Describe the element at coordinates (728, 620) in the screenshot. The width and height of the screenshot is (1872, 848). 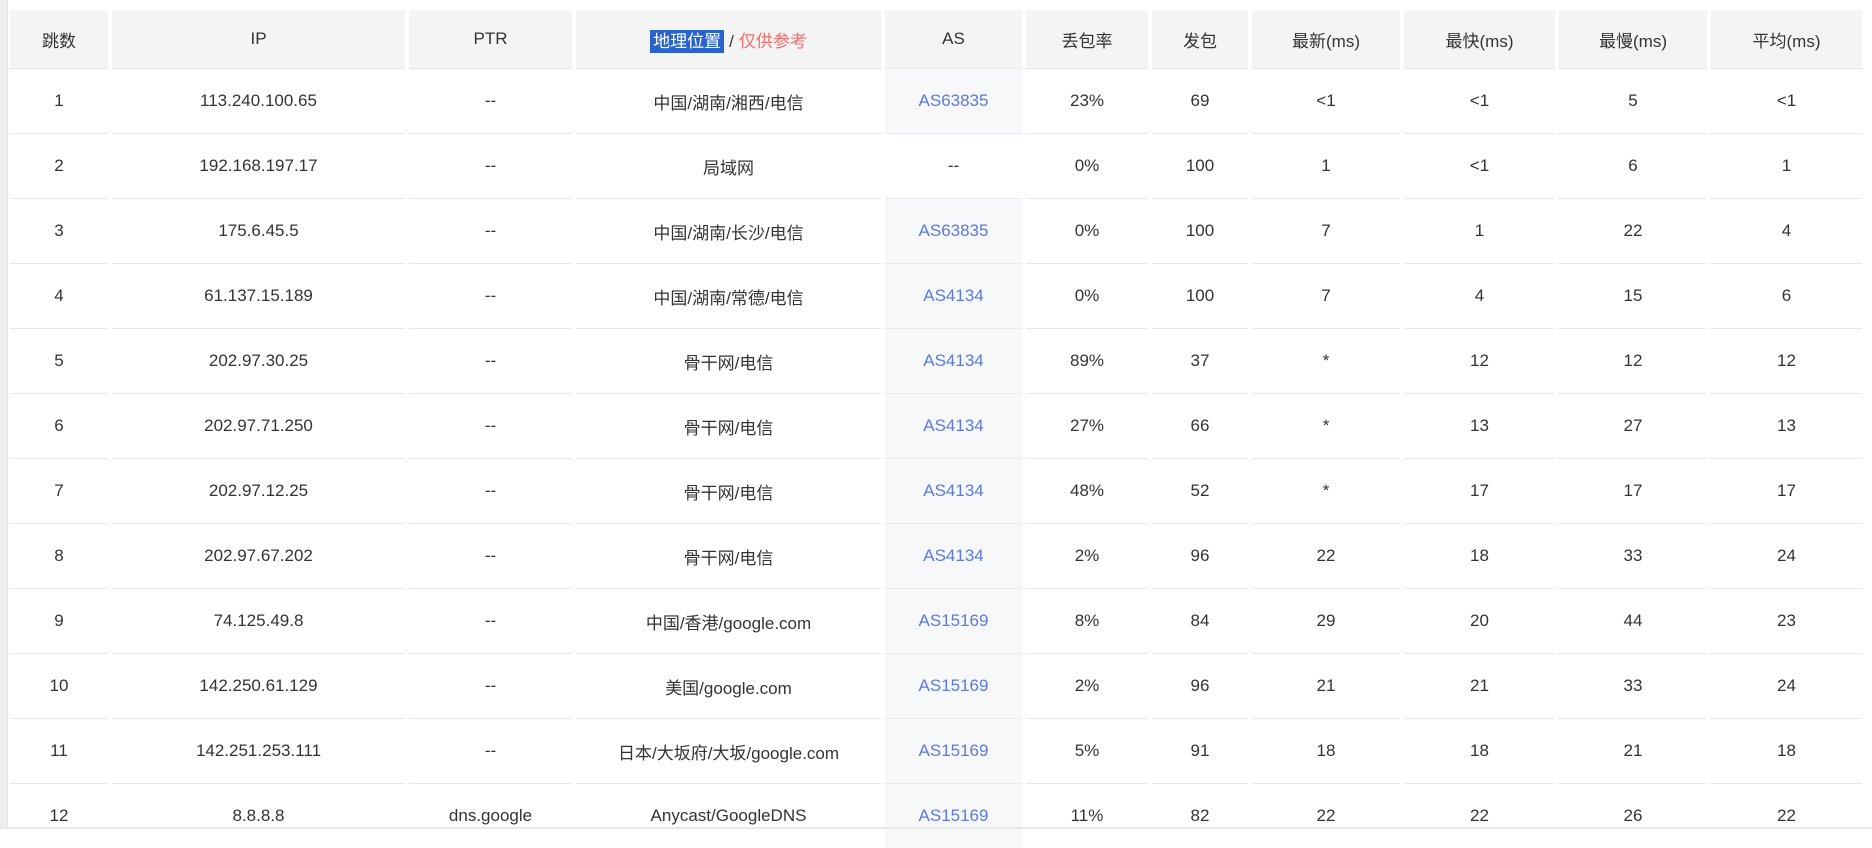
I see `location-cell: 中国/香港/google.com` at that location.